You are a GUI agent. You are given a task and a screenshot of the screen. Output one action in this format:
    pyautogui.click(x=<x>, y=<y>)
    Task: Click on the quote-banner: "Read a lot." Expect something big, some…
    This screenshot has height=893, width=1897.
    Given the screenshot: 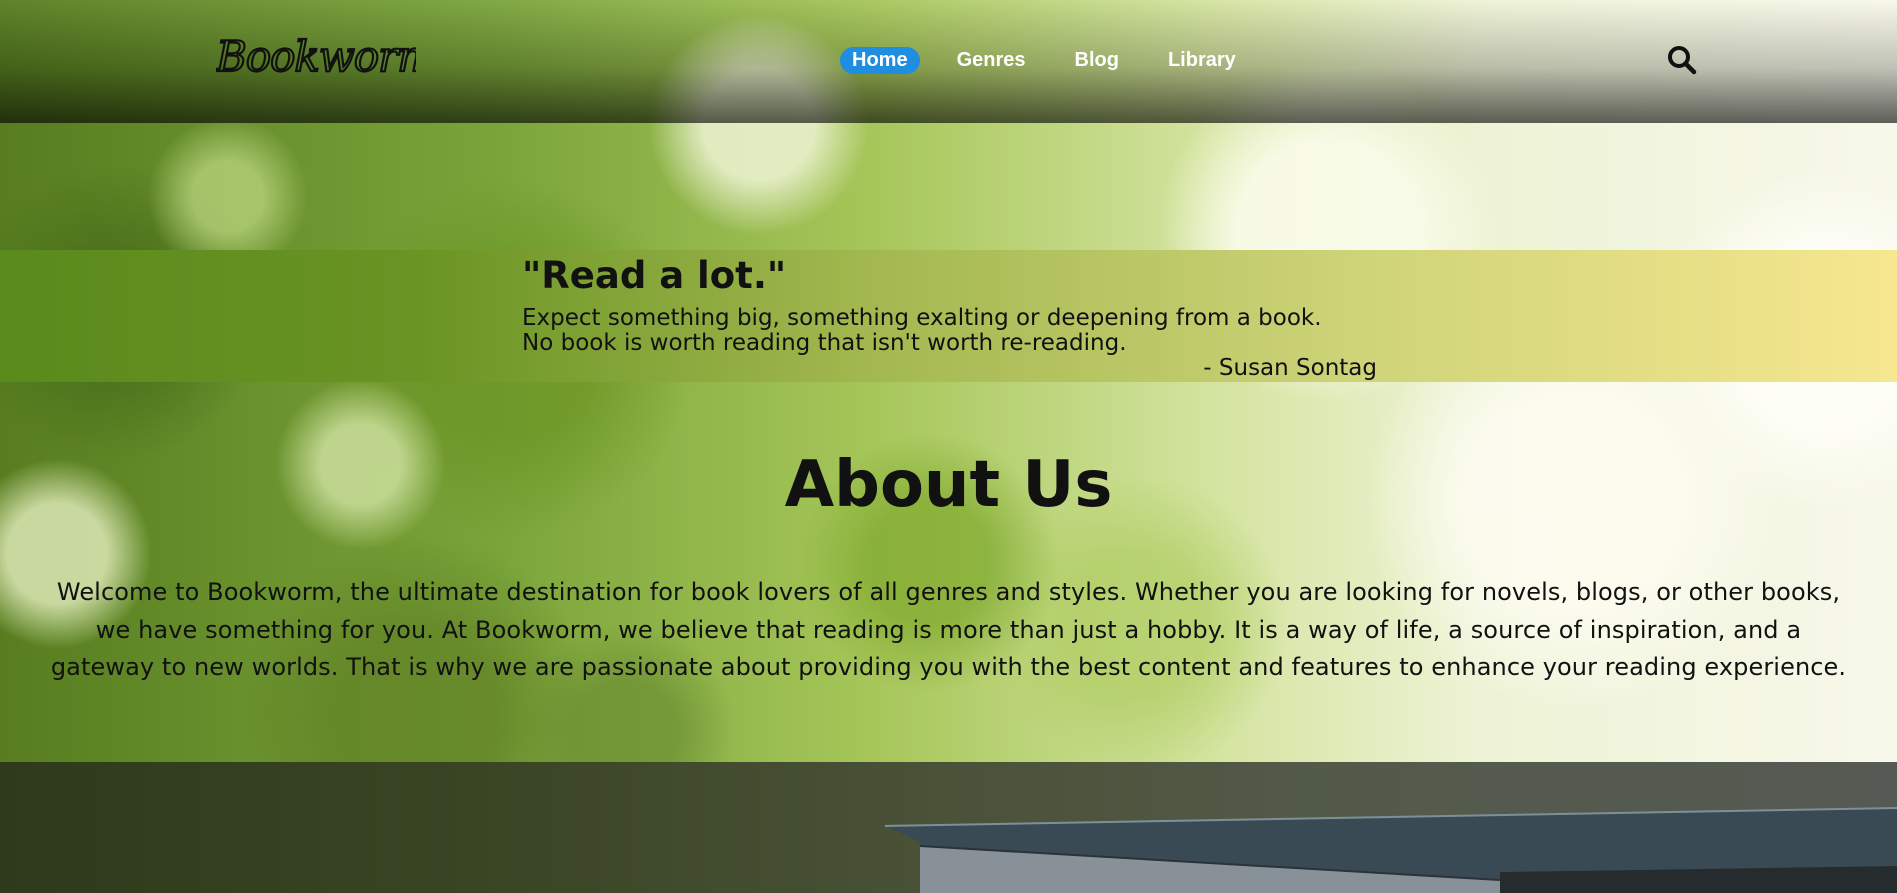 What is the action you would take?
    pyautogui.click(x=948, y=316)
    